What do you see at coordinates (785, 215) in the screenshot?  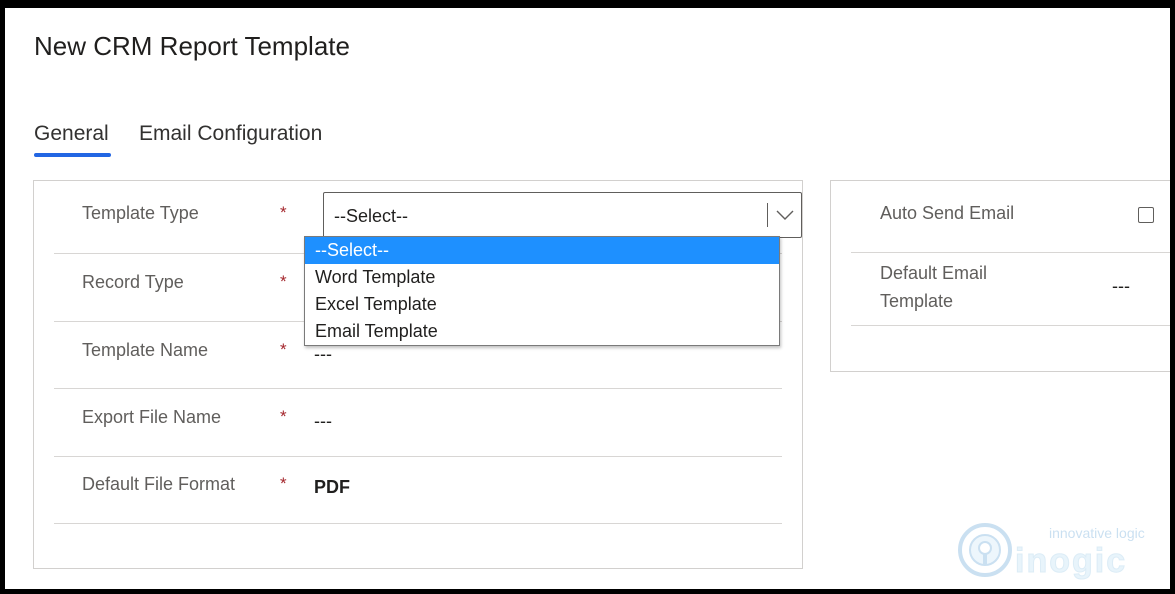 I see `chevron-down-icon` at bounding box center [785, 215].